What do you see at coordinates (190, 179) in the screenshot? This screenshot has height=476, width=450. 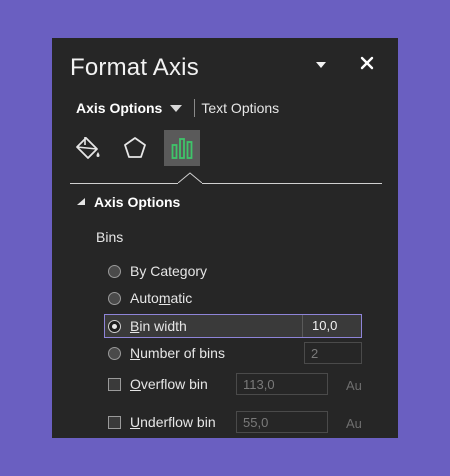 I see `selected-tab-indicator` at bounding box center [190, 179].